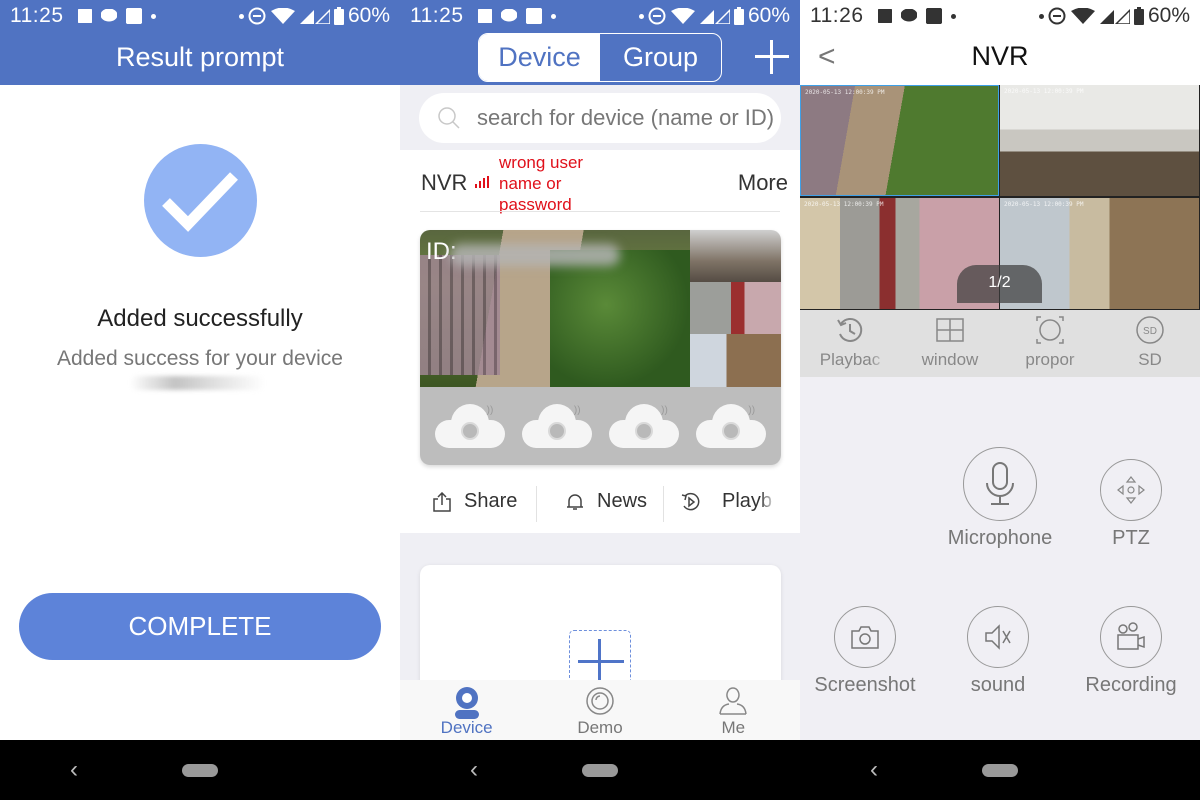 This screenshot has height=800, width=1200. What do you see at coordinates (998, 685) in the screenshot?
I see `control-label: sound` at bounding box center [998, 685].